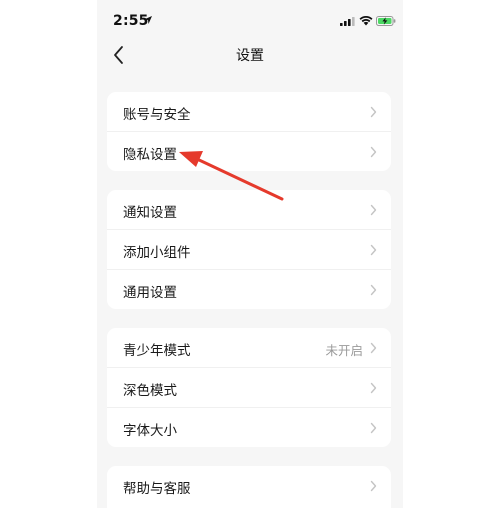  Describe the element at coordinates (157, 489) in the screenshot. I see `row-label: 帮助与客服` at that location.